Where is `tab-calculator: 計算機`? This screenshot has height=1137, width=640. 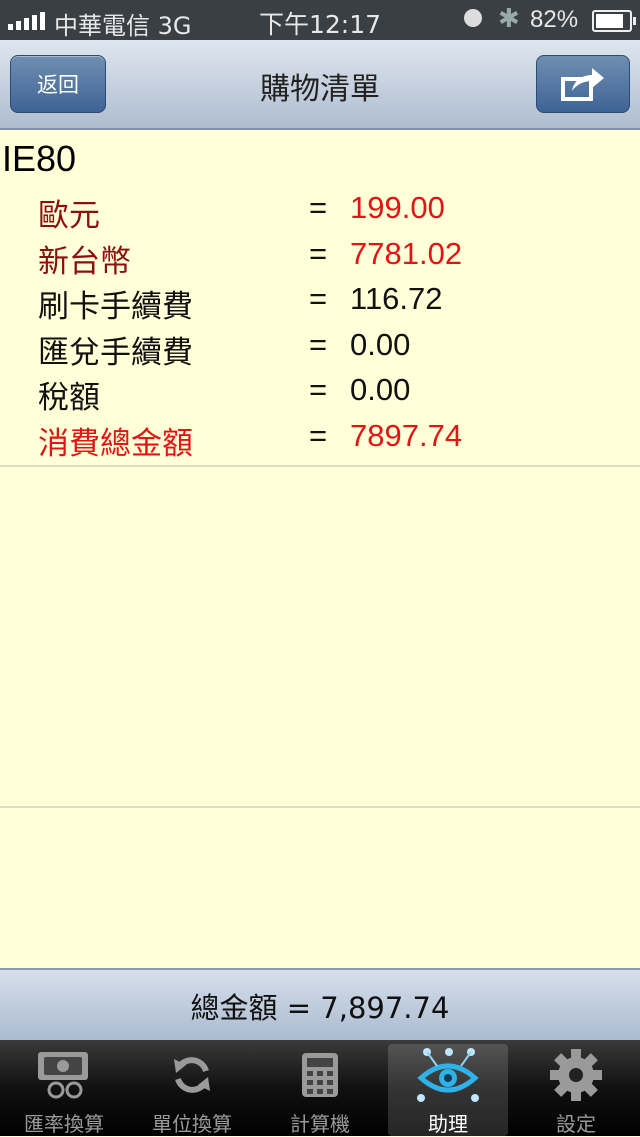 tab-calculator: 計算機 is located at coordinates (320, 1088).